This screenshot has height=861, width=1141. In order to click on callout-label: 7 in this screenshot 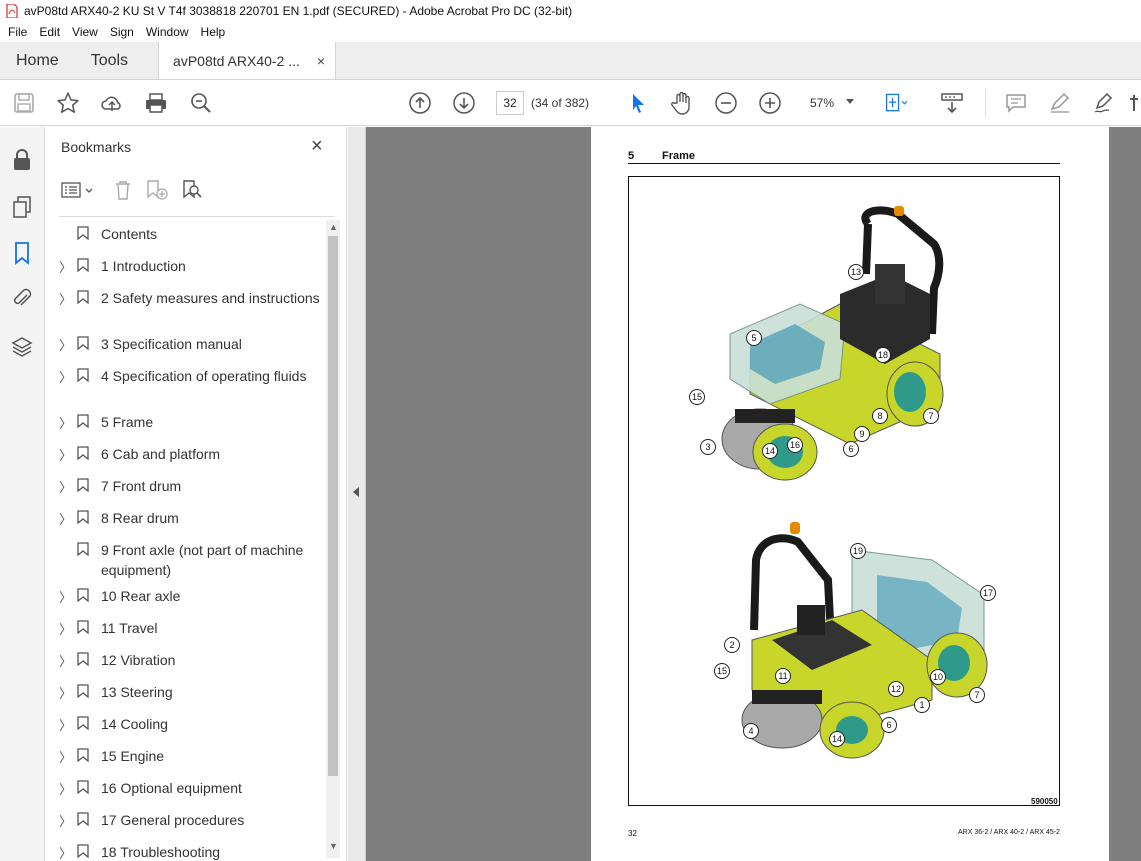, I will do `click(931, 416)`.